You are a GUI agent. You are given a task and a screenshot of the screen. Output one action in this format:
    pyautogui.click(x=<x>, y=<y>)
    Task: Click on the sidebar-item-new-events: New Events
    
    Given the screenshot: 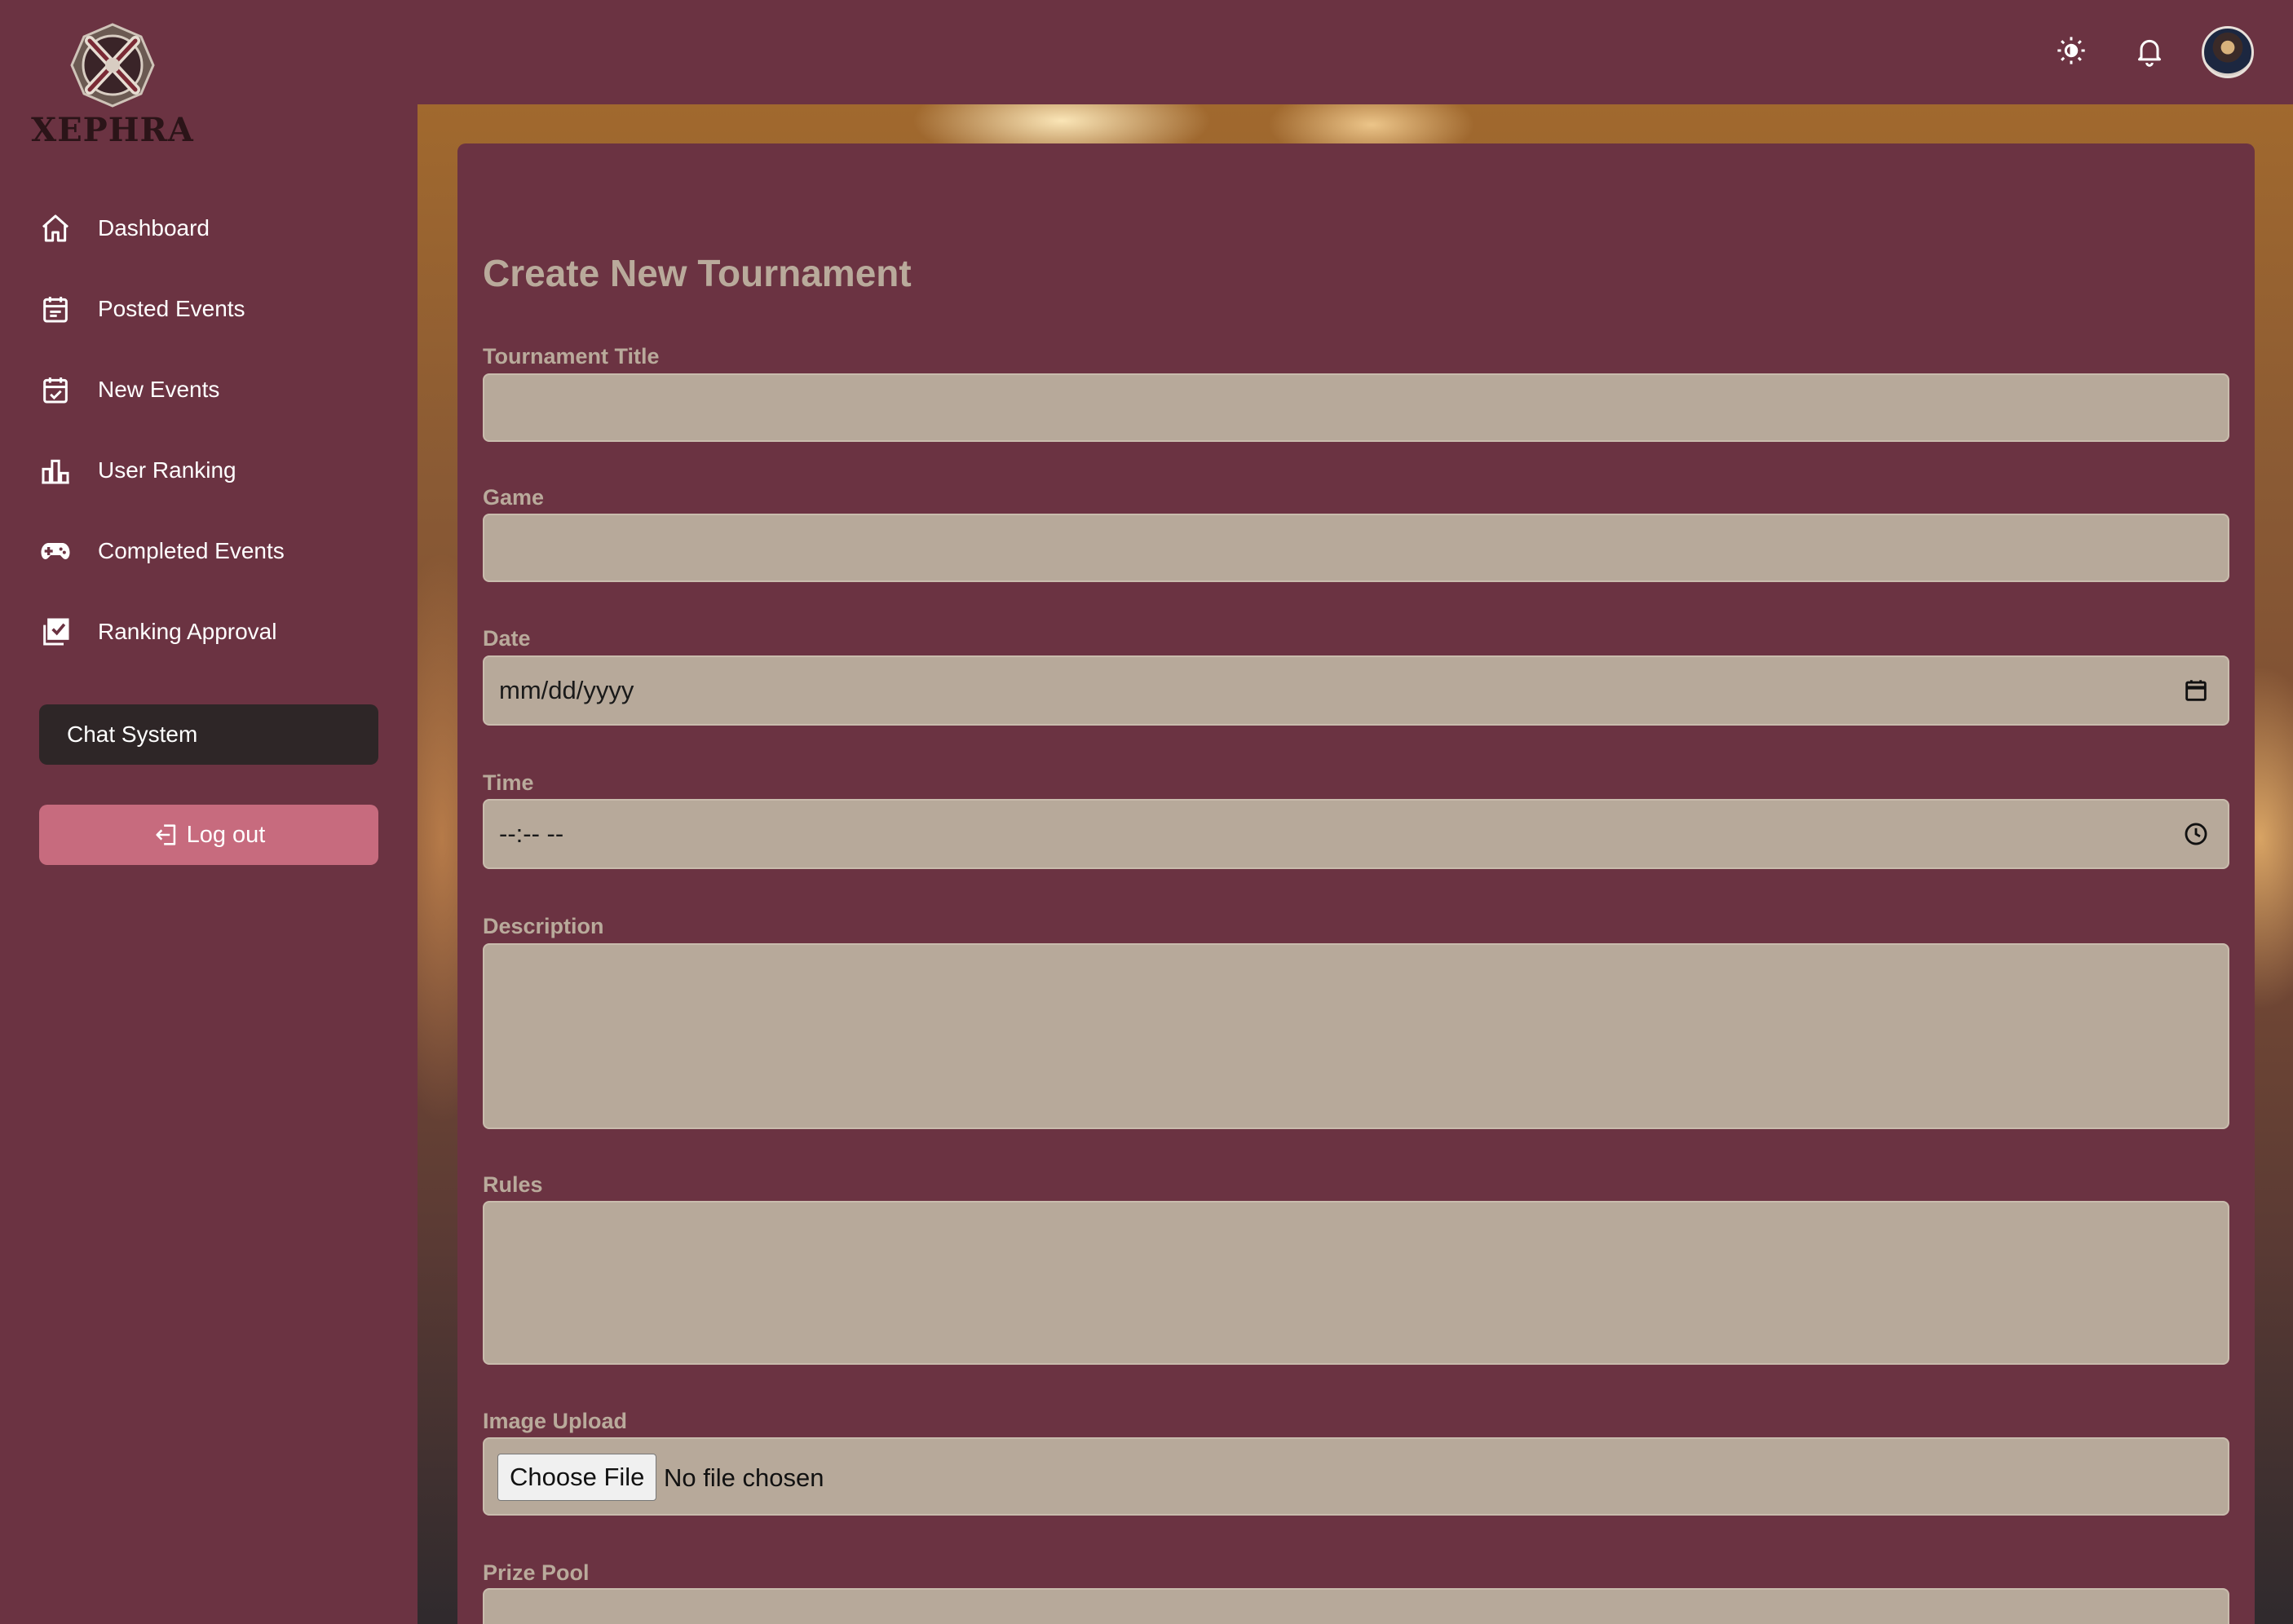 What is the action you would take?
    pyautogui.click(x=209, y=389)
    